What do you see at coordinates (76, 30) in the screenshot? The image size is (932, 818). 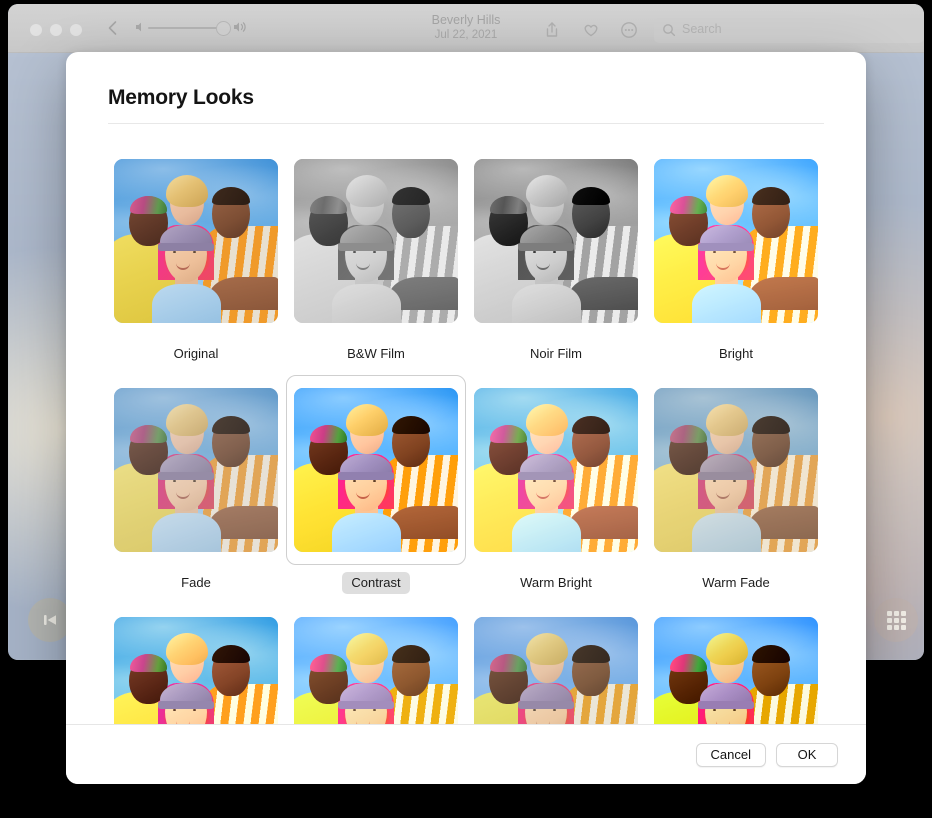 I see `zoom-button` at bounding box center [76, 30].